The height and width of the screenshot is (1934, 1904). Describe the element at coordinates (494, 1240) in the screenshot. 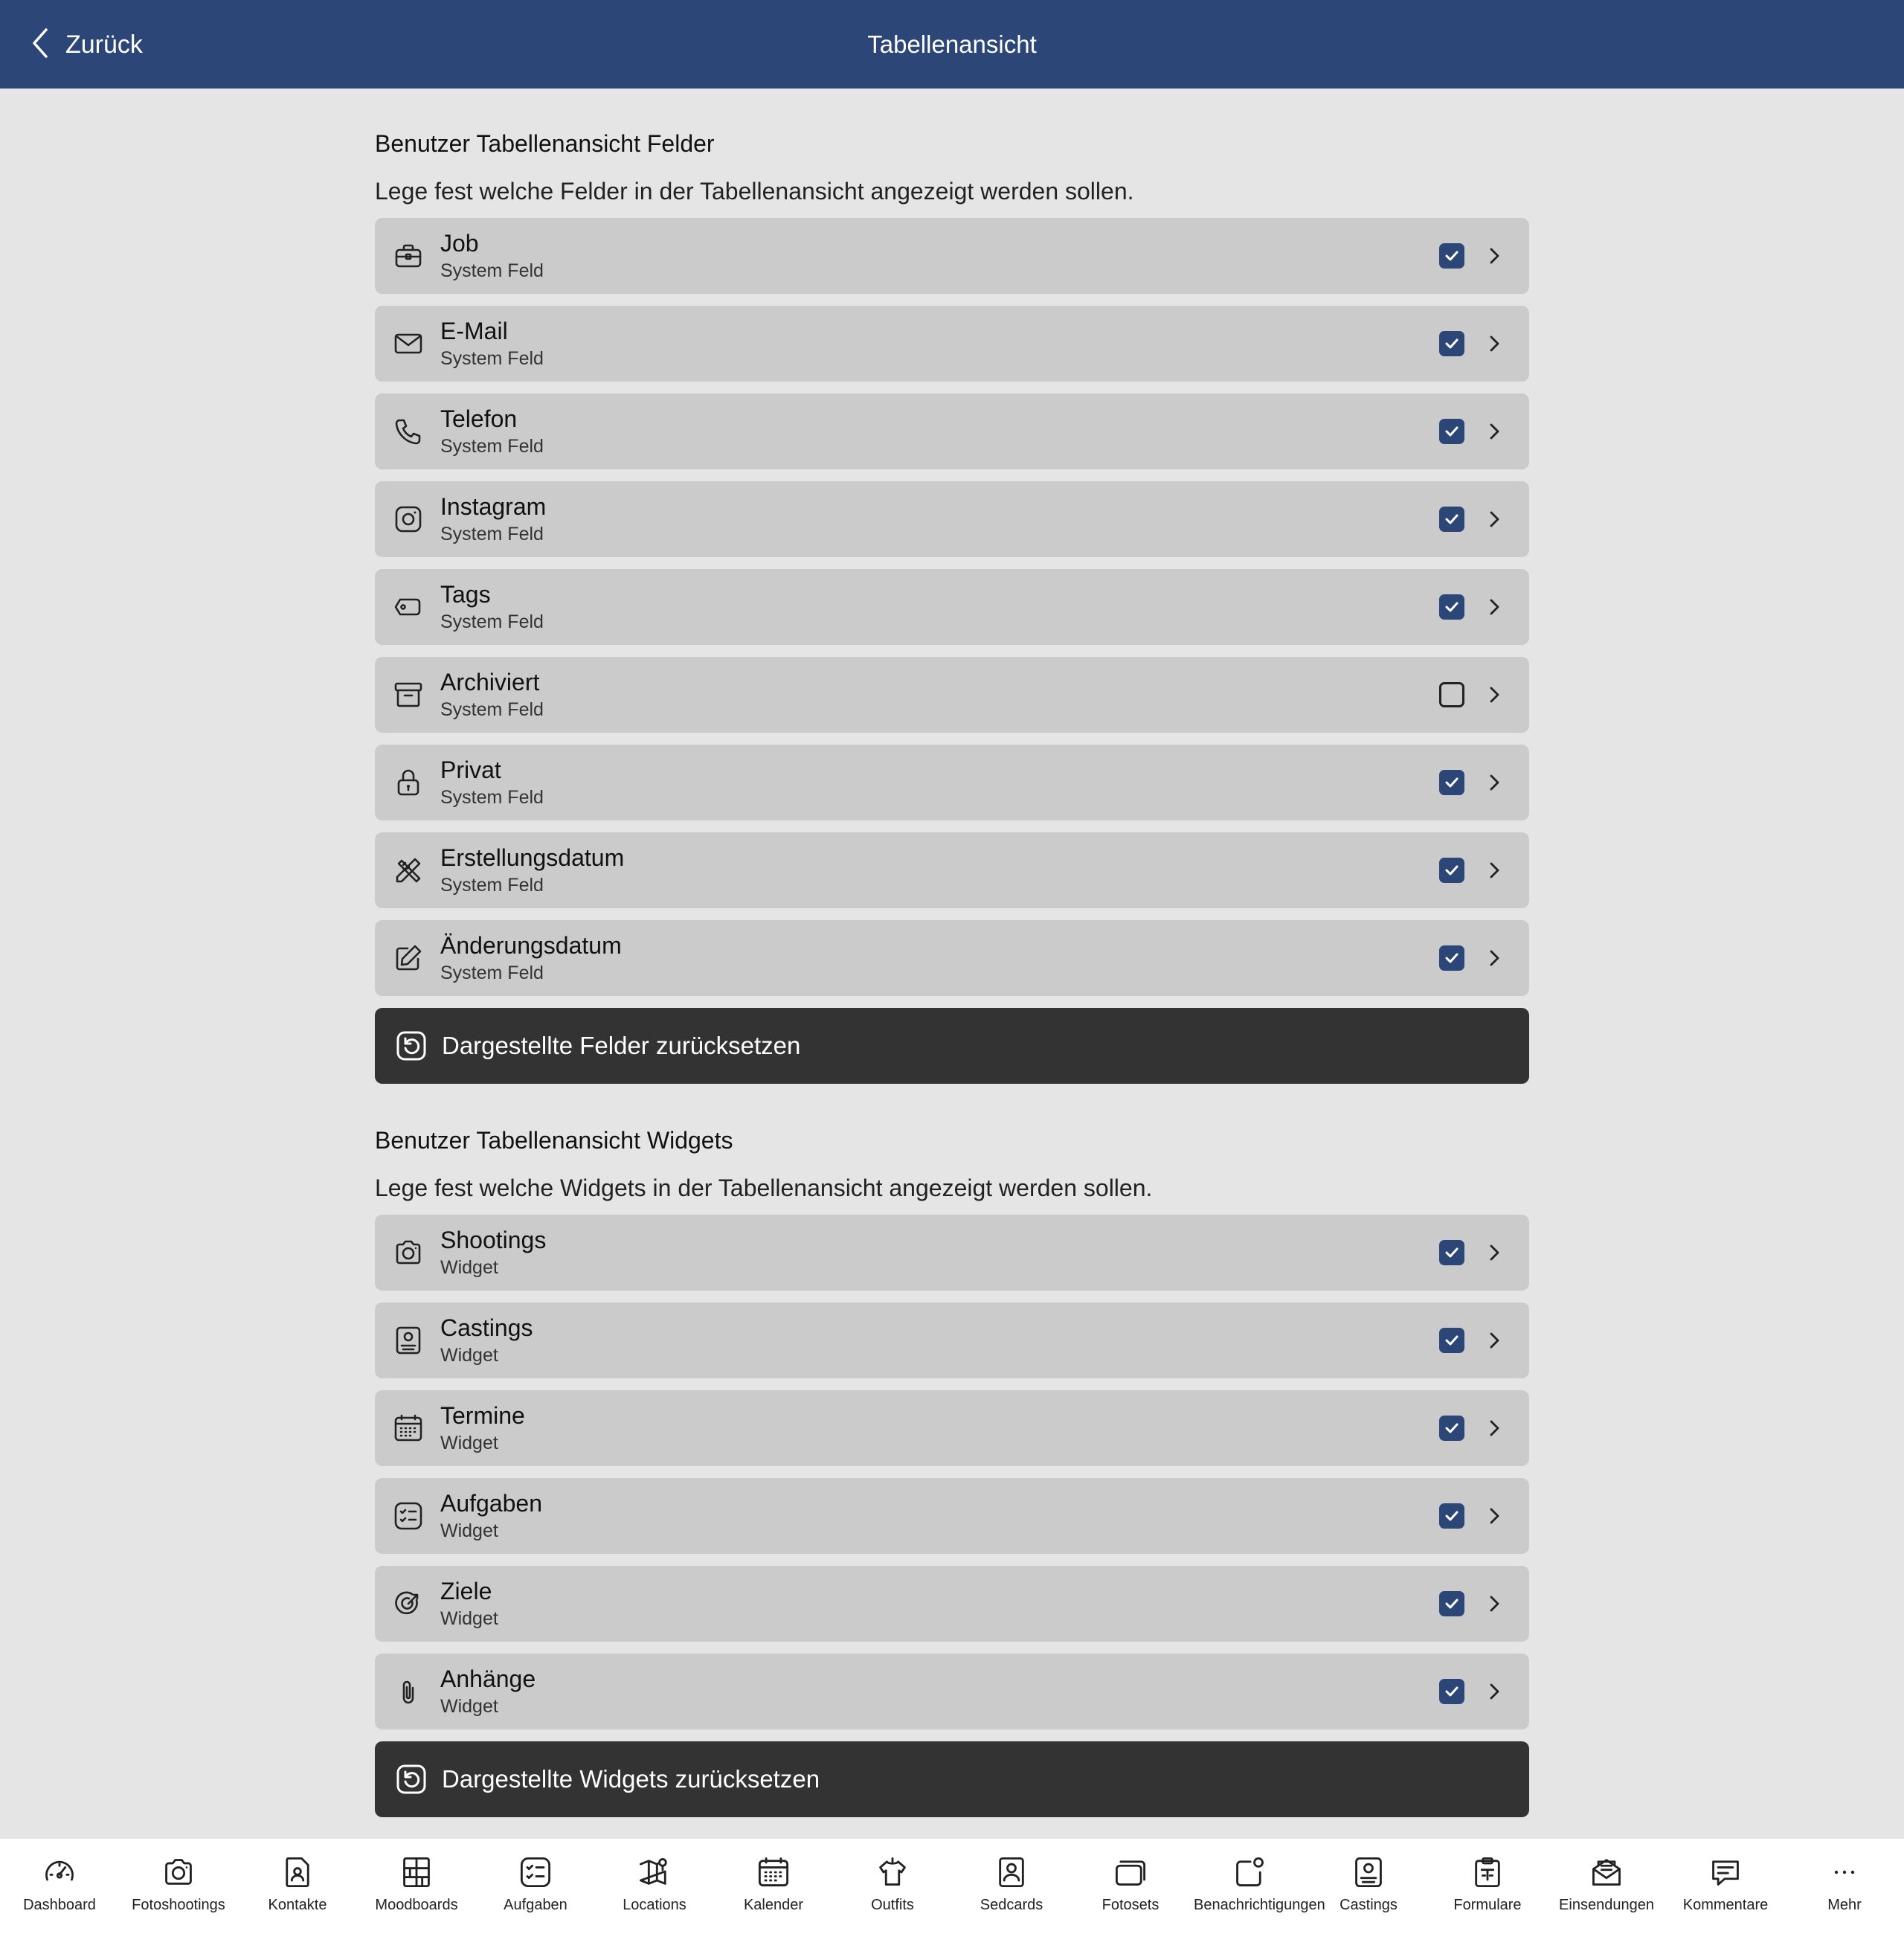

I see `row-label: Shootings` at that location.